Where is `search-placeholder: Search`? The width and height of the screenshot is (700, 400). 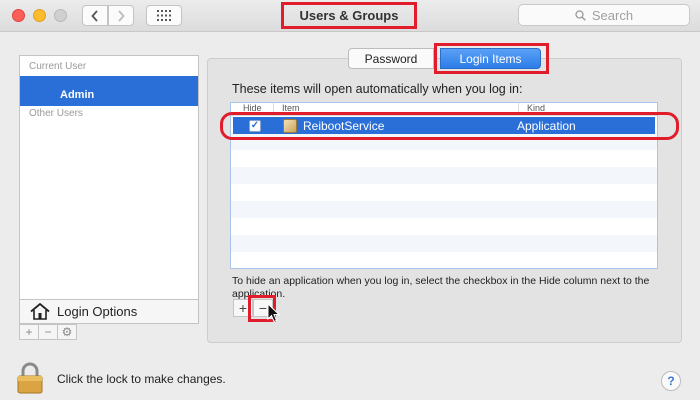
search-placeholder: Search is located at coordinates (612, 15).